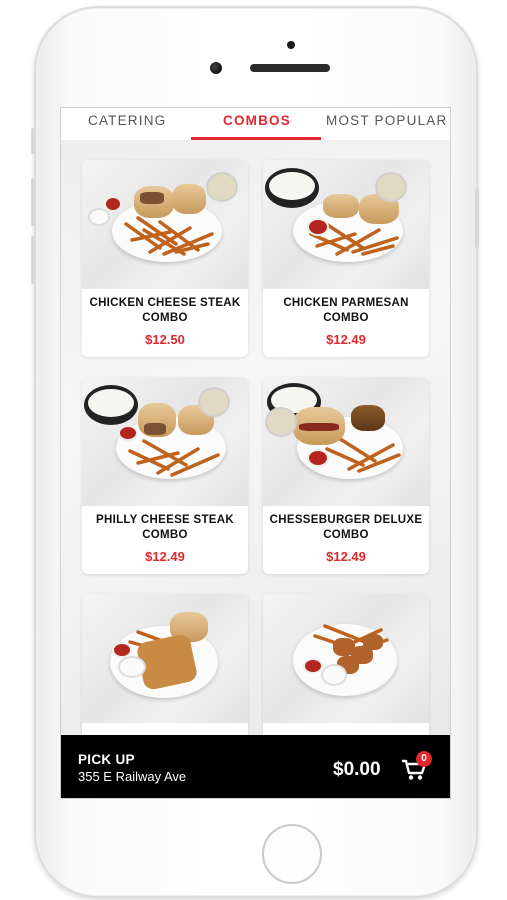 Image resolution: width=507 pixels, height=900 pixels. What do you see at coordinates (346, 527) in the screenshot?
I see `product-name: CHESSEBURGER DELUXE COMBO` at bounding box center [346, 527].